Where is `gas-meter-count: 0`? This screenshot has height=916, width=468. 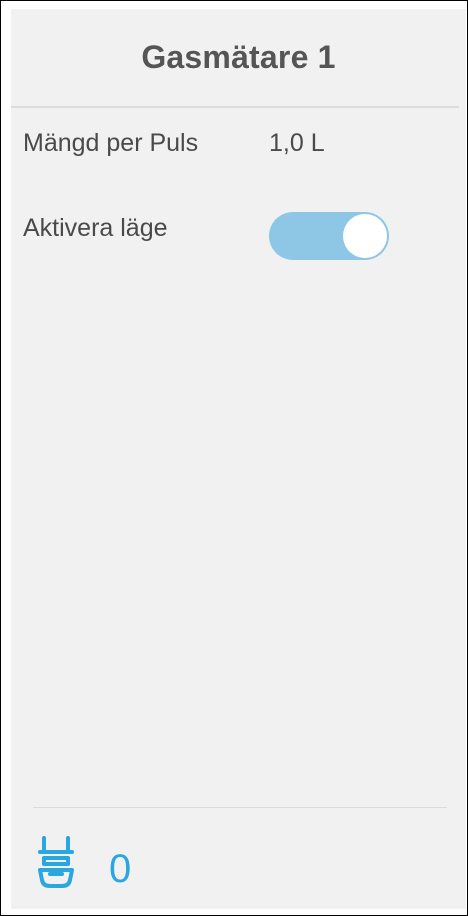
gas-meter-count: 0 is located at coordinates (120, 869).